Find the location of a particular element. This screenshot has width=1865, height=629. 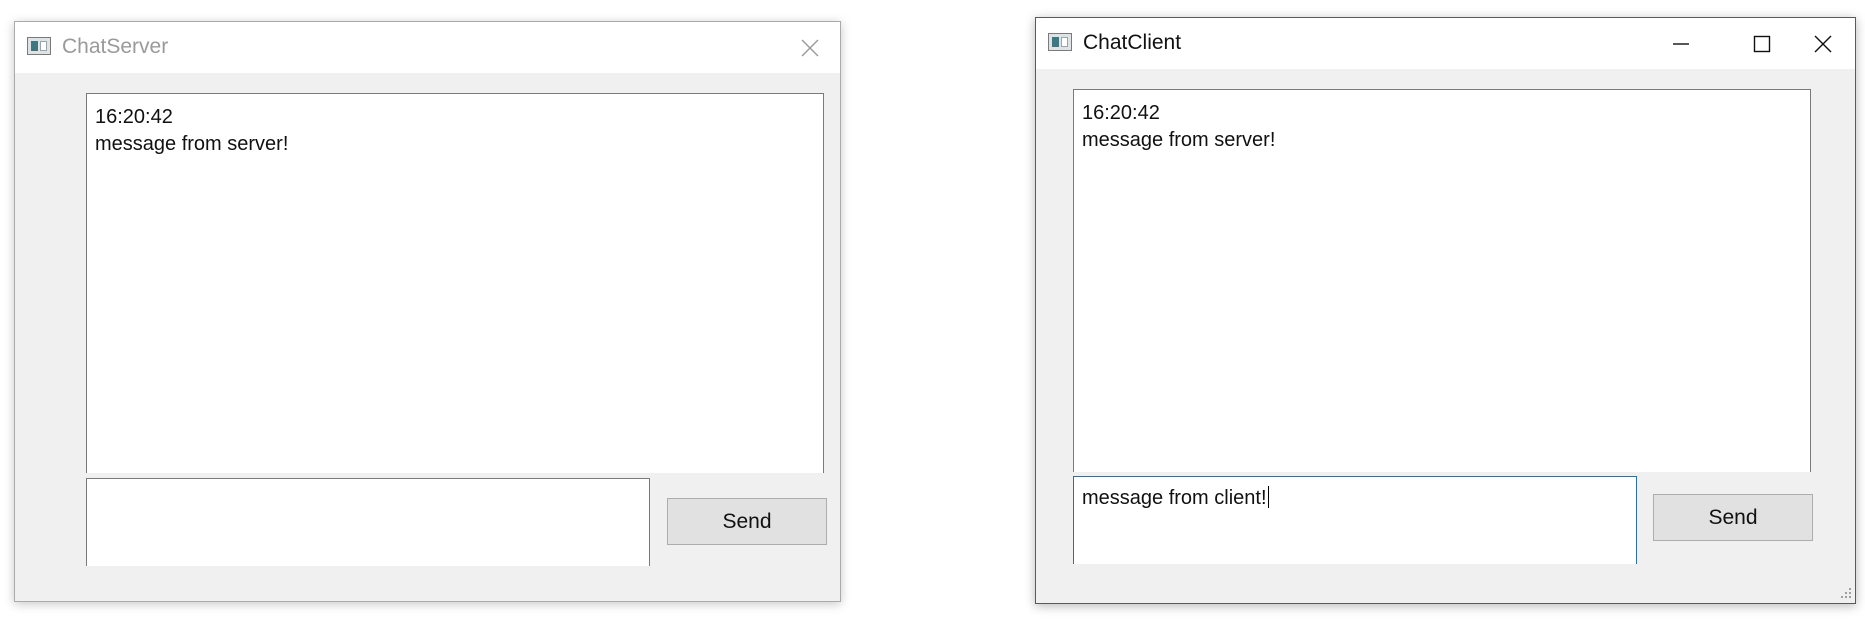

minimize-icon is located at coordinates (1681, 43).